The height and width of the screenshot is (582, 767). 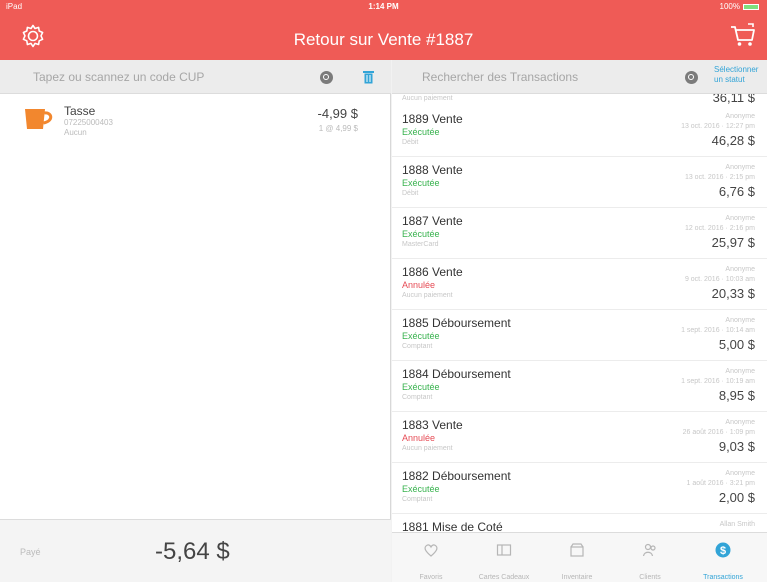 What do you see at coordinates (383, 39) in the screenshot?
I see `page-title: Retour sur Vente #1887` at bounding box center [383, 39].